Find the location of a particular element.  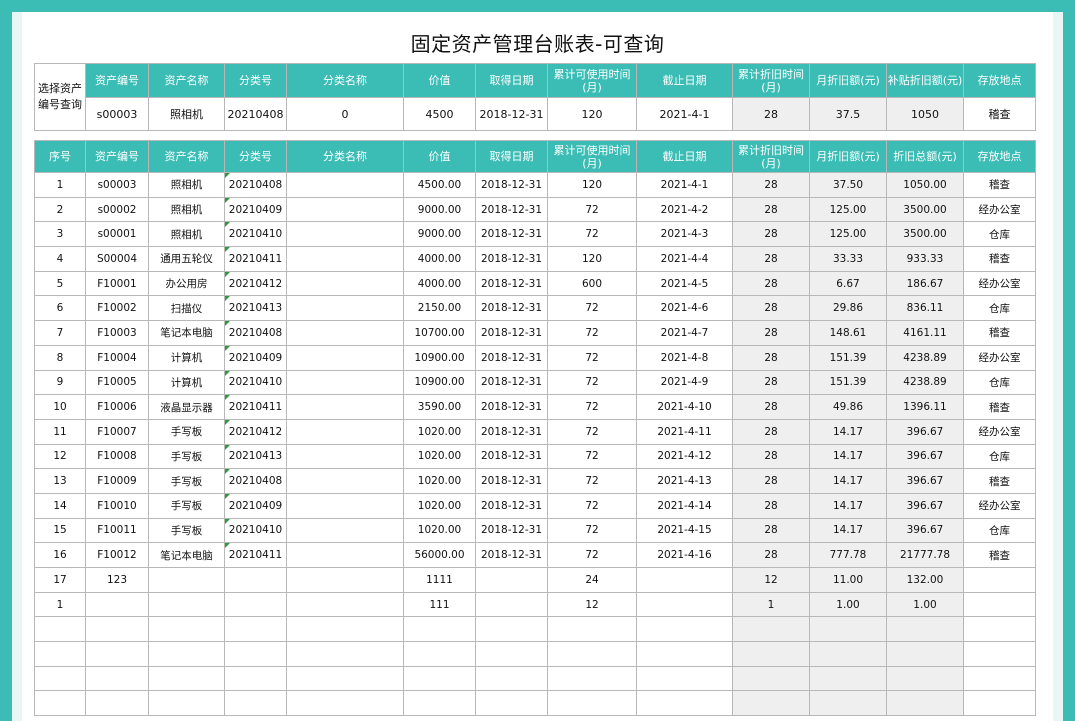

table-cell: 计算机 is located at coordinates (186, 357).